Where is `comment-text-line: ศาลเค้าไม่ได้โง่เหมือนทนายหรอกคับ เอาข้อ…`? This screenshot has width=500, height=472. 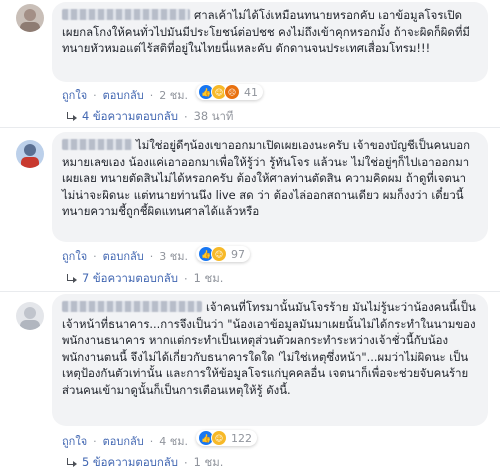
comment-text-line: ศาลเค้าไม่ได้โง่เหมือนทนายหรอกคับ เอาข้อ… is located at coordinates (270, 32).